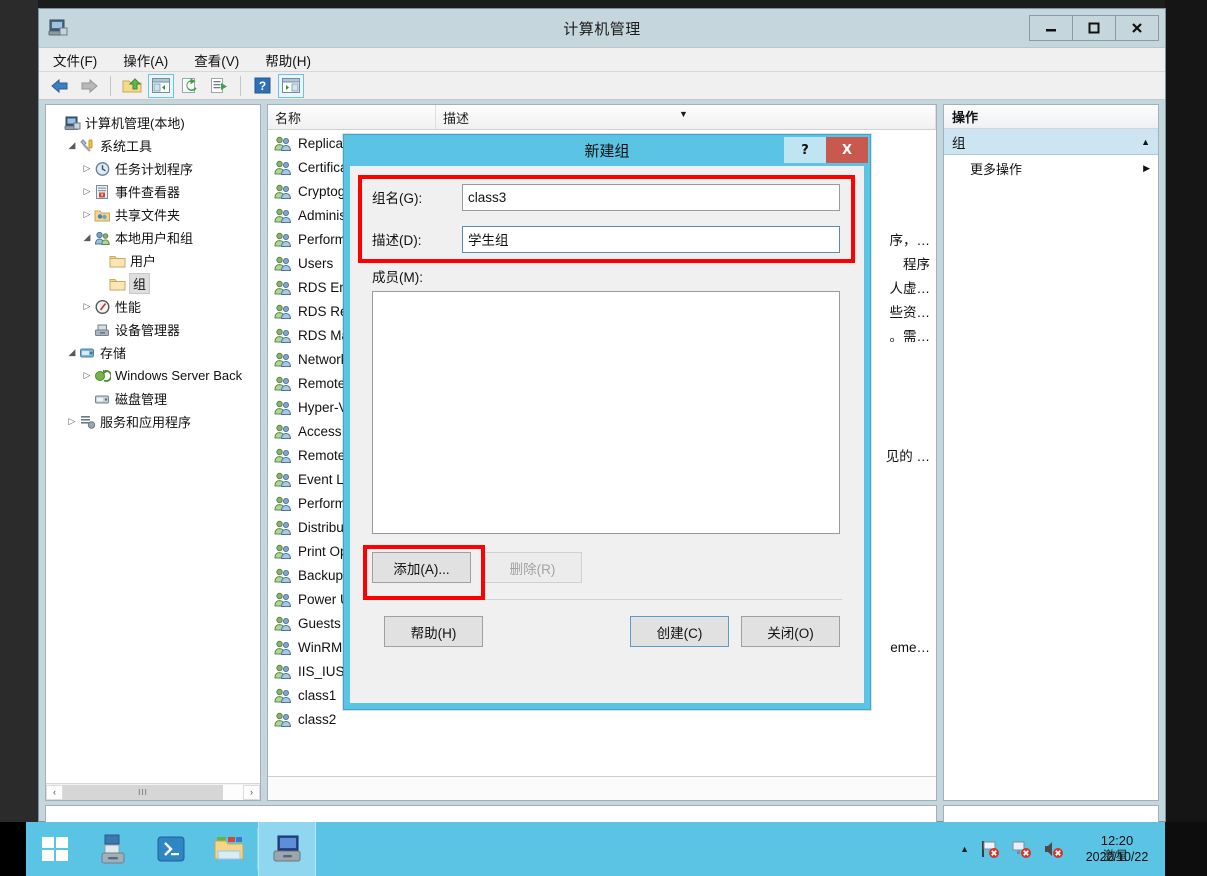 This screenshot has height=876, width=1207. I want to click on scroll-right-arrow: ›, so click(251, 792).